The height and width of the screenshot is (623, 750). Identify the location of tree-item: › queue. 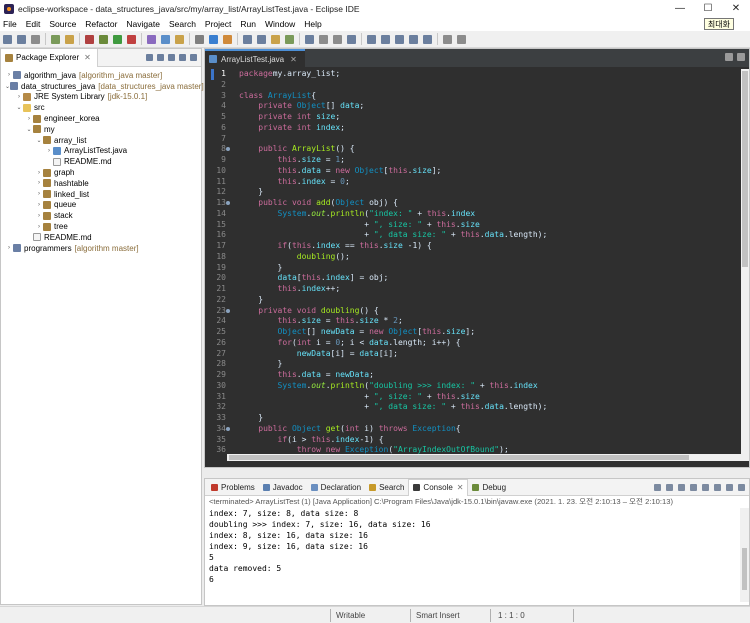
(101, 205).